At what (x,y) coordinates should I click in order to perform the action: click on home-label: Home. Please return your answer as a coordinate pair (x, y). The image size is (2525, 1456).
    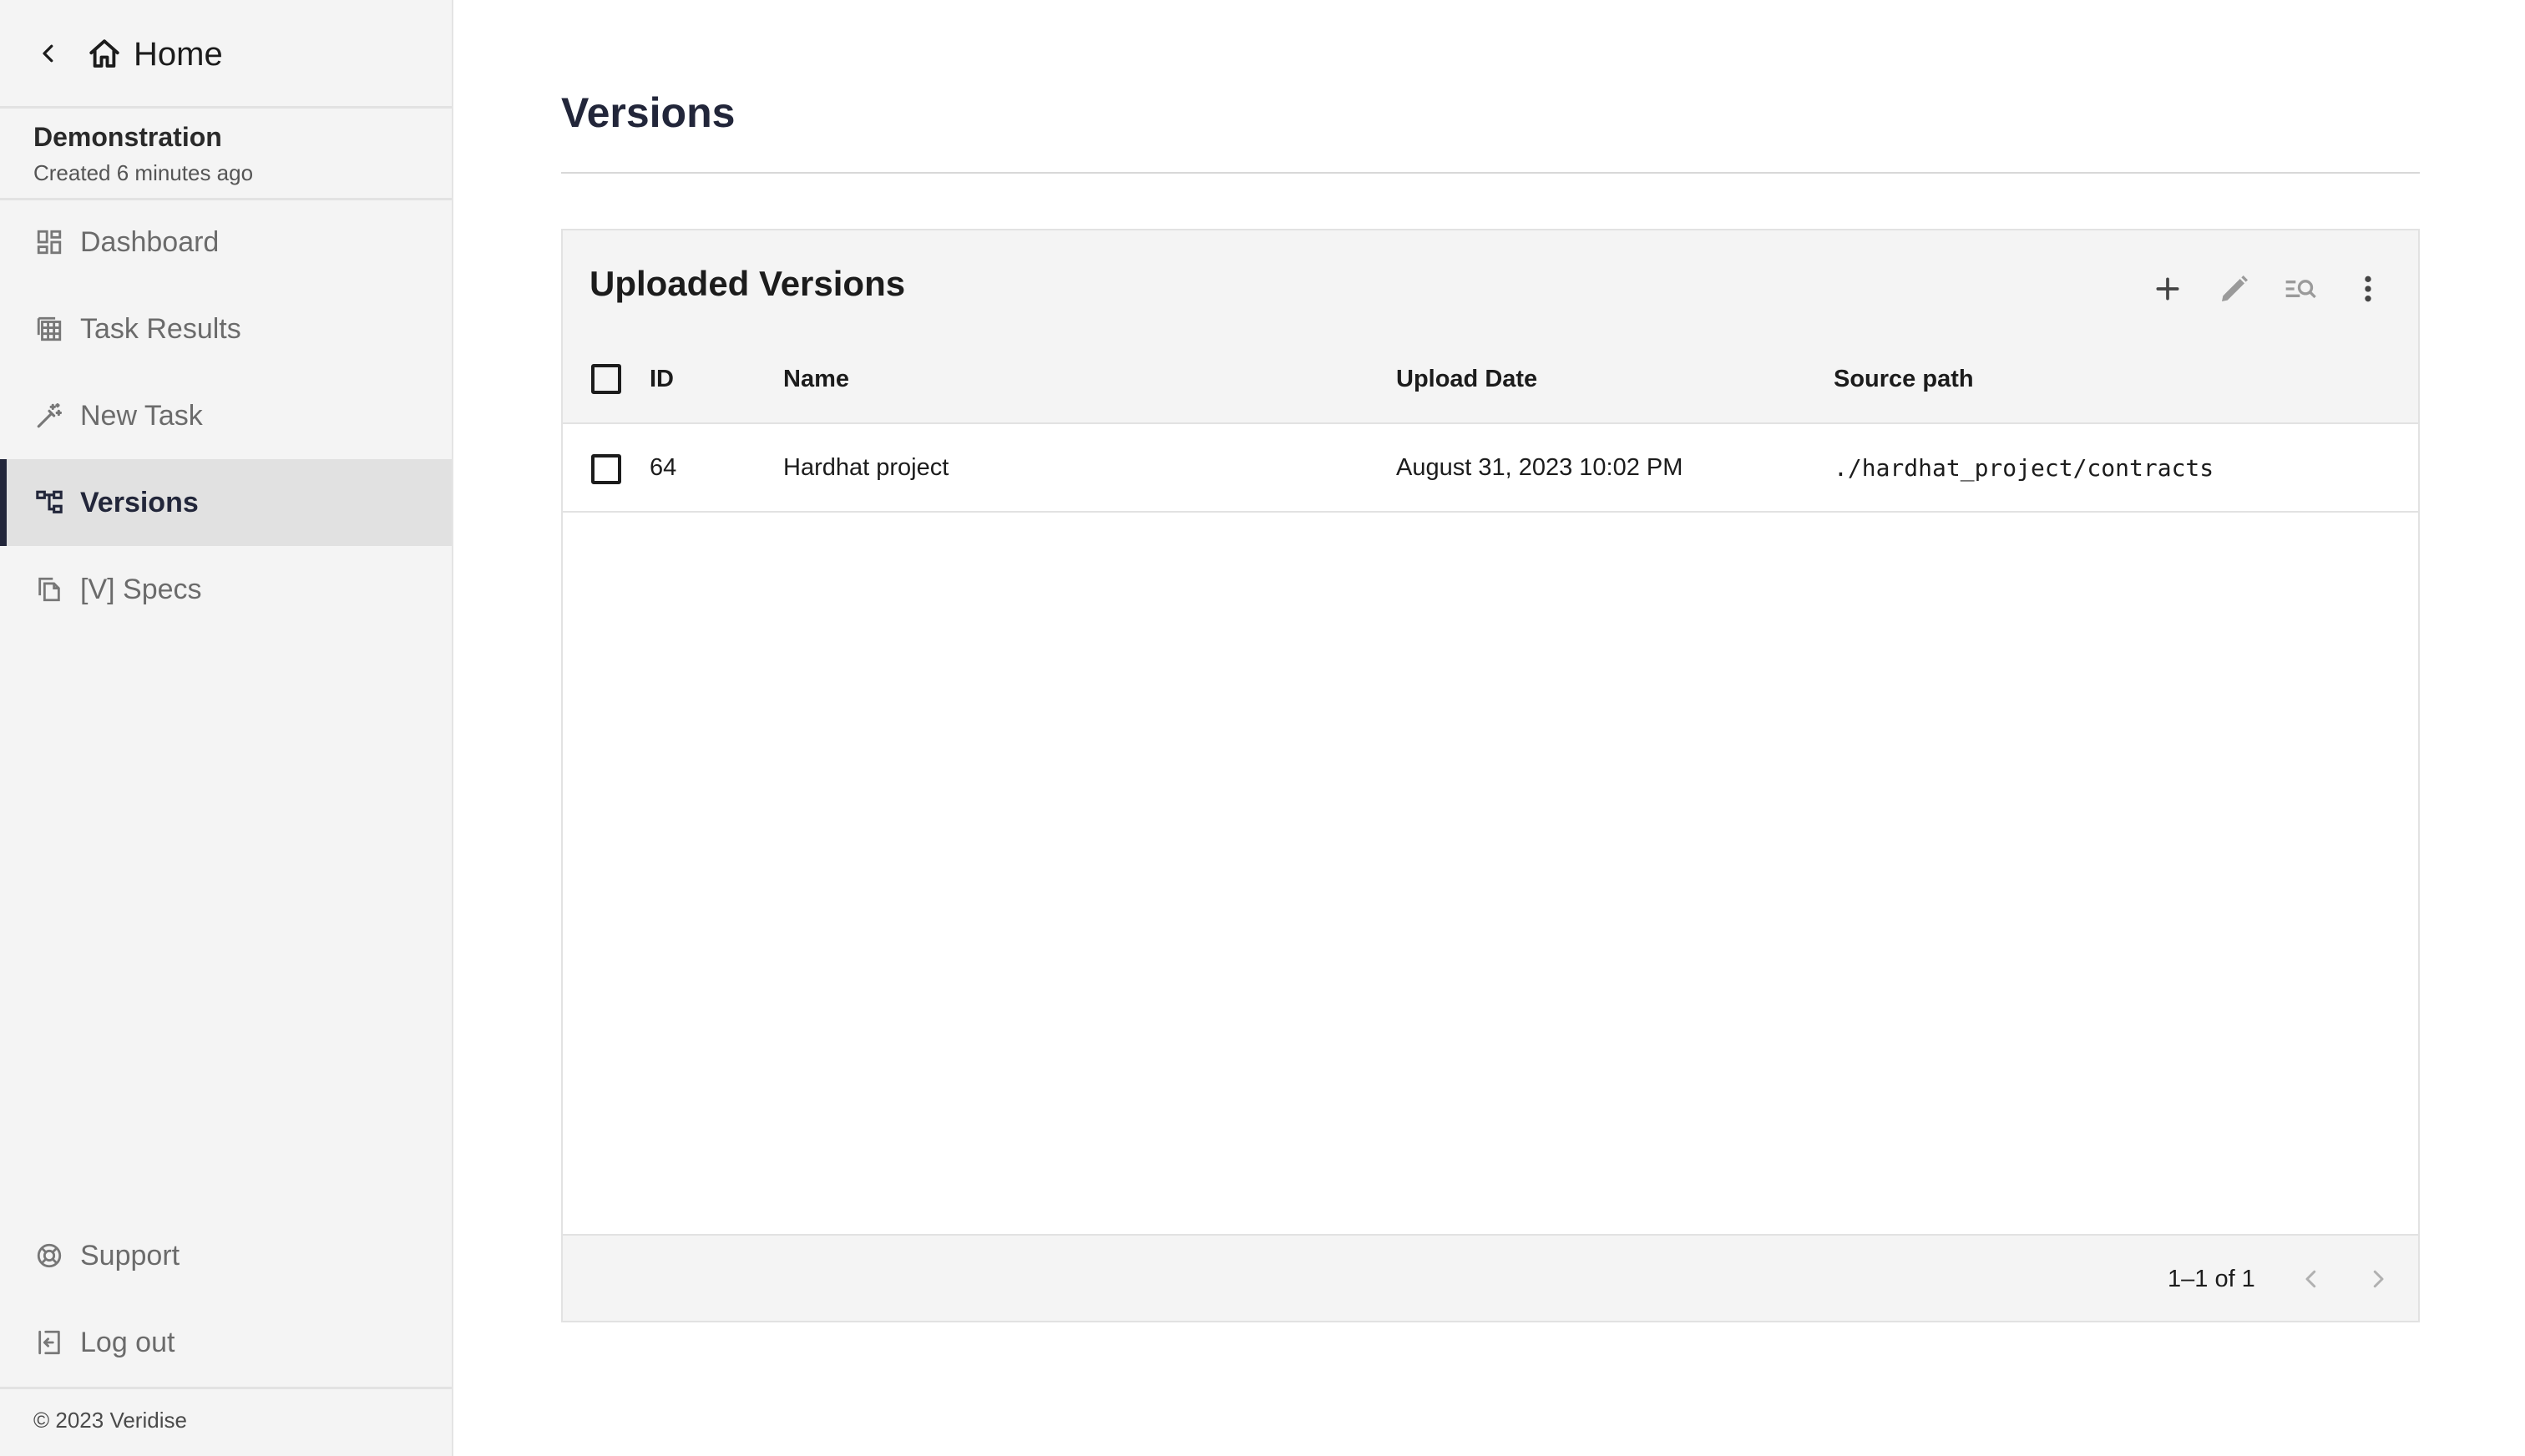
    Looking at the image, I should click on (178, 54).